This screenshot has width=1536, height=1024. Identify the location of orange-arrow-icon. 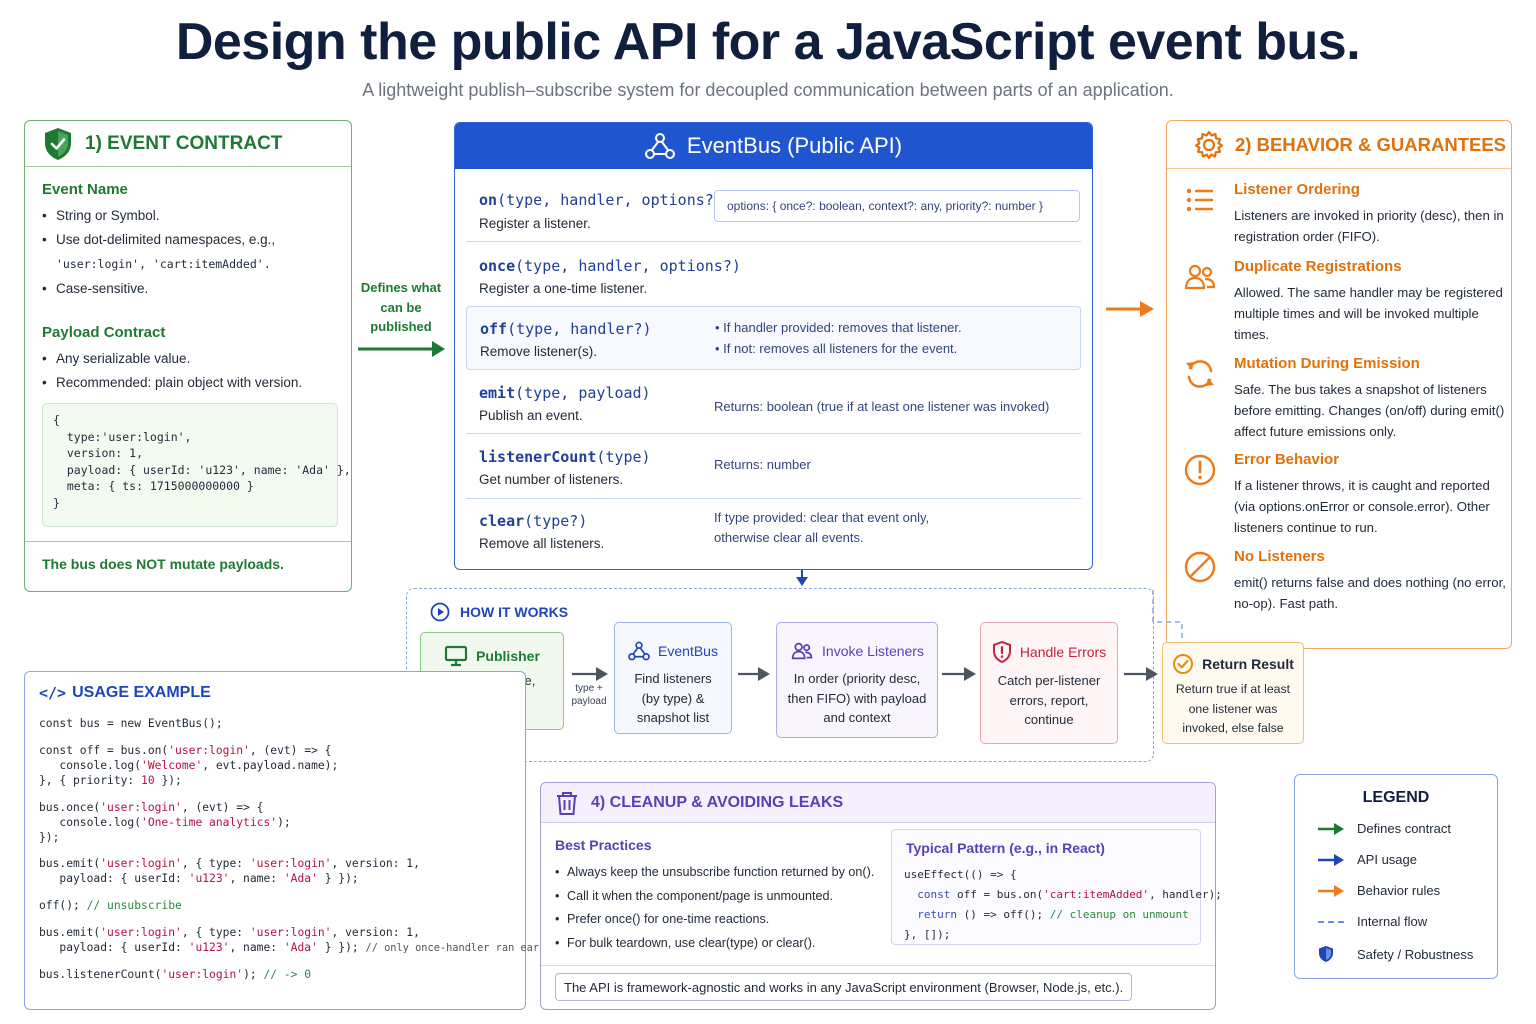
(1331, 890).